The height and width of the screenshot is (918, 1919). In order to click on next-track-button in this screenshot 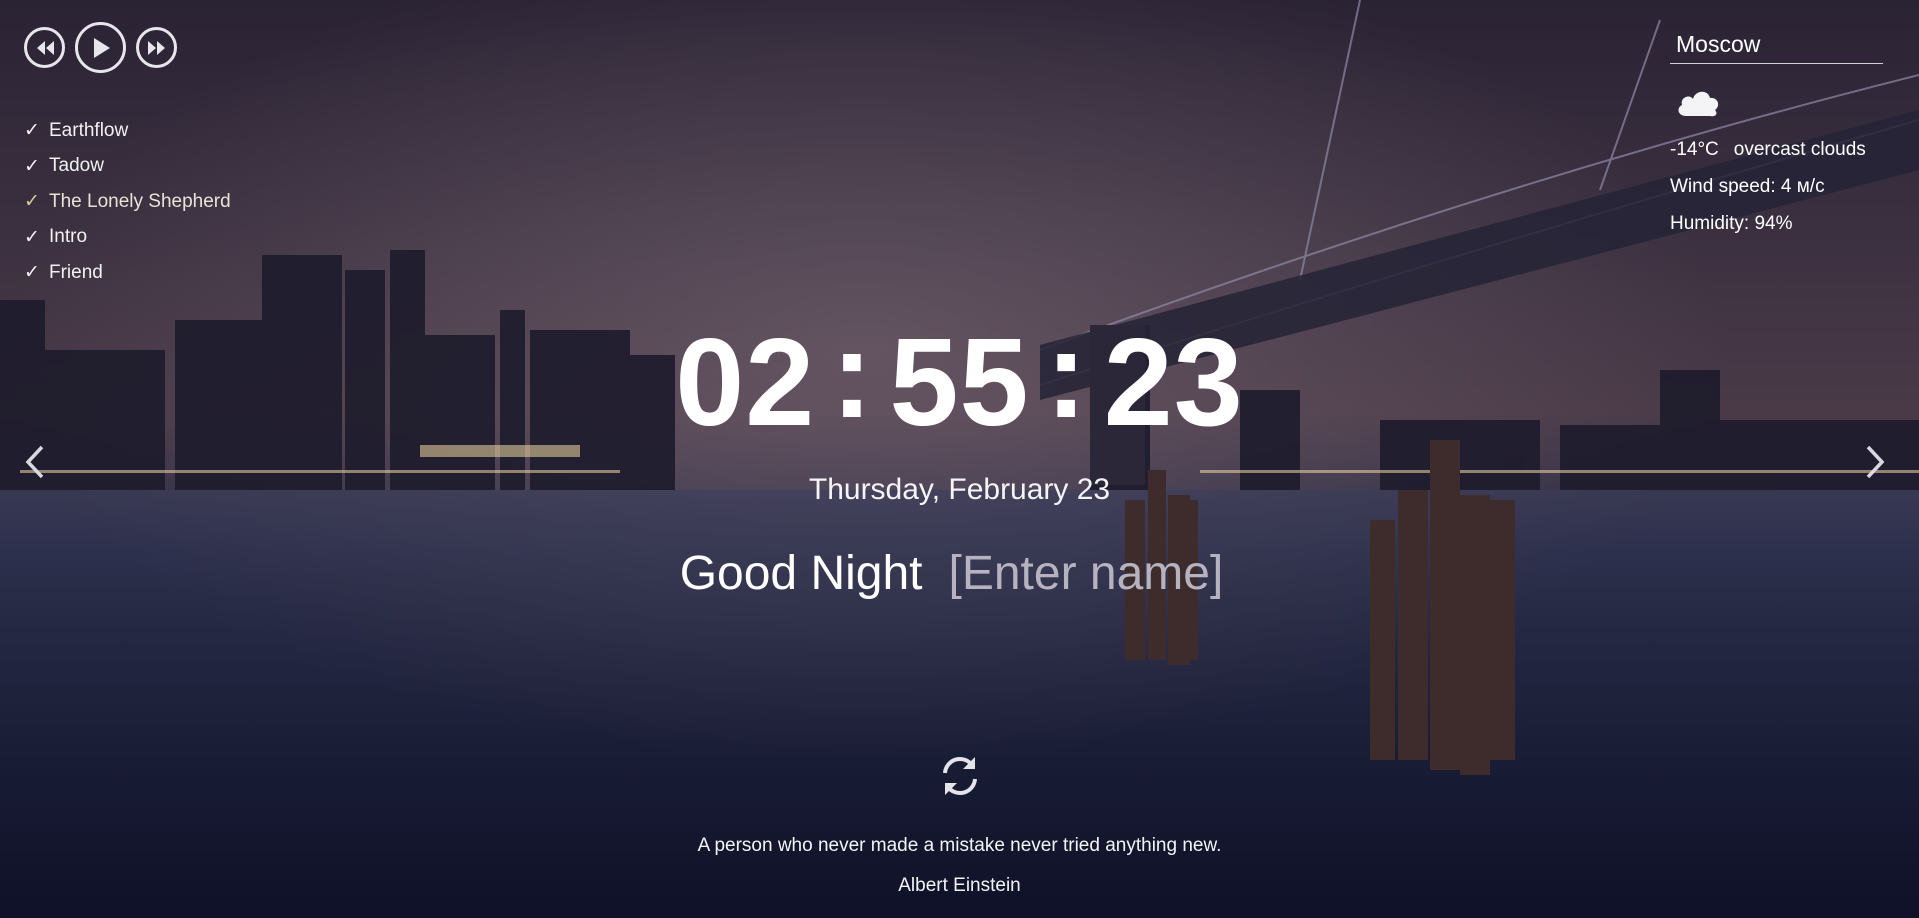, I will do `click(156, 47)`.